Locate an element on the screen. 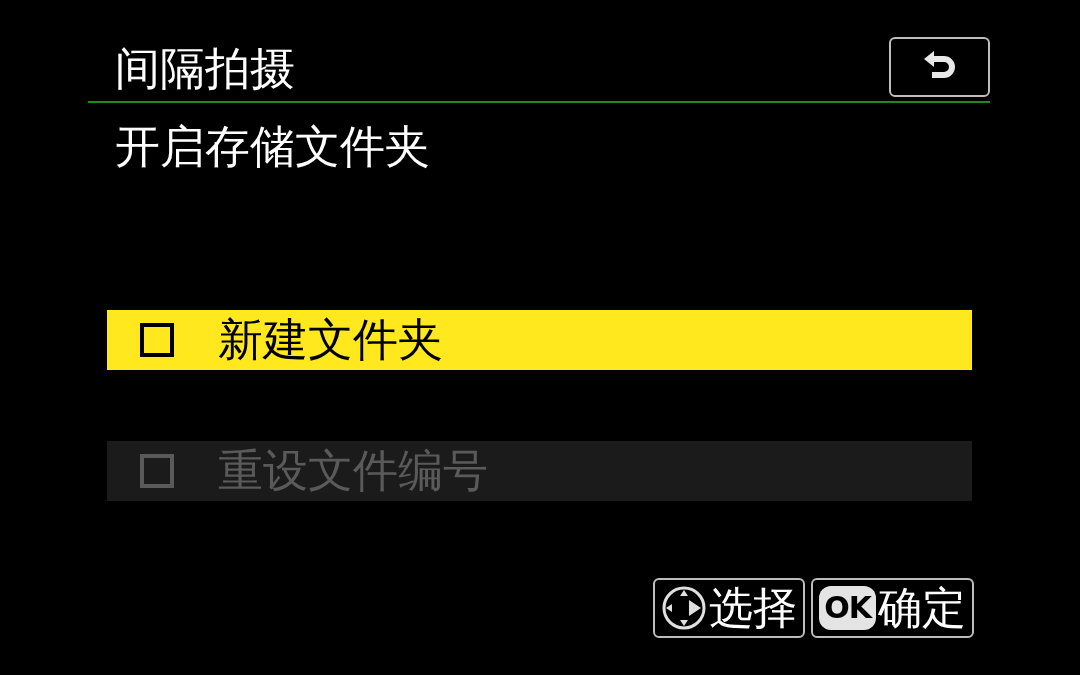  menu-option: 新建文件夹 is located at coordinates (539, 340).